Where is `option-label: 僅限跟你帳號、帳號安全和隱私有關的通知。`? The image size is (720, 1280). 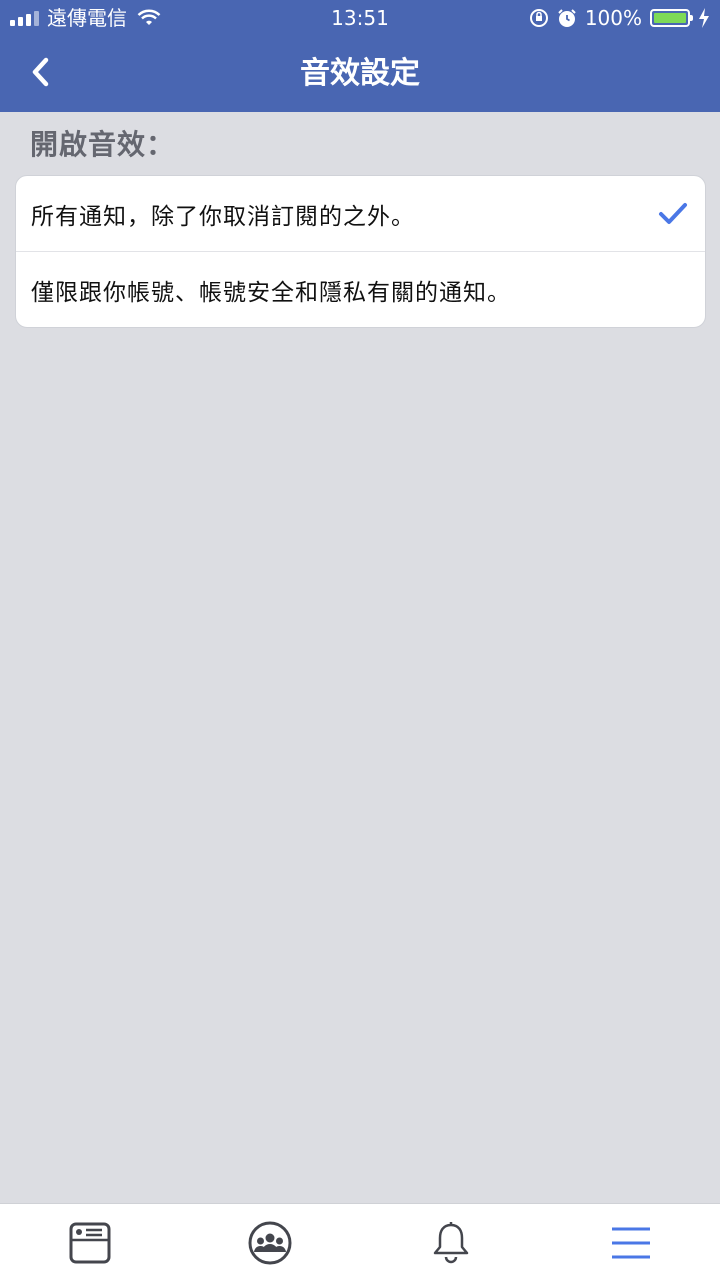 option-label: 僅限跟你帳號、帳號安全和隱私有關的通知。 is located at coordinates (271, 293).